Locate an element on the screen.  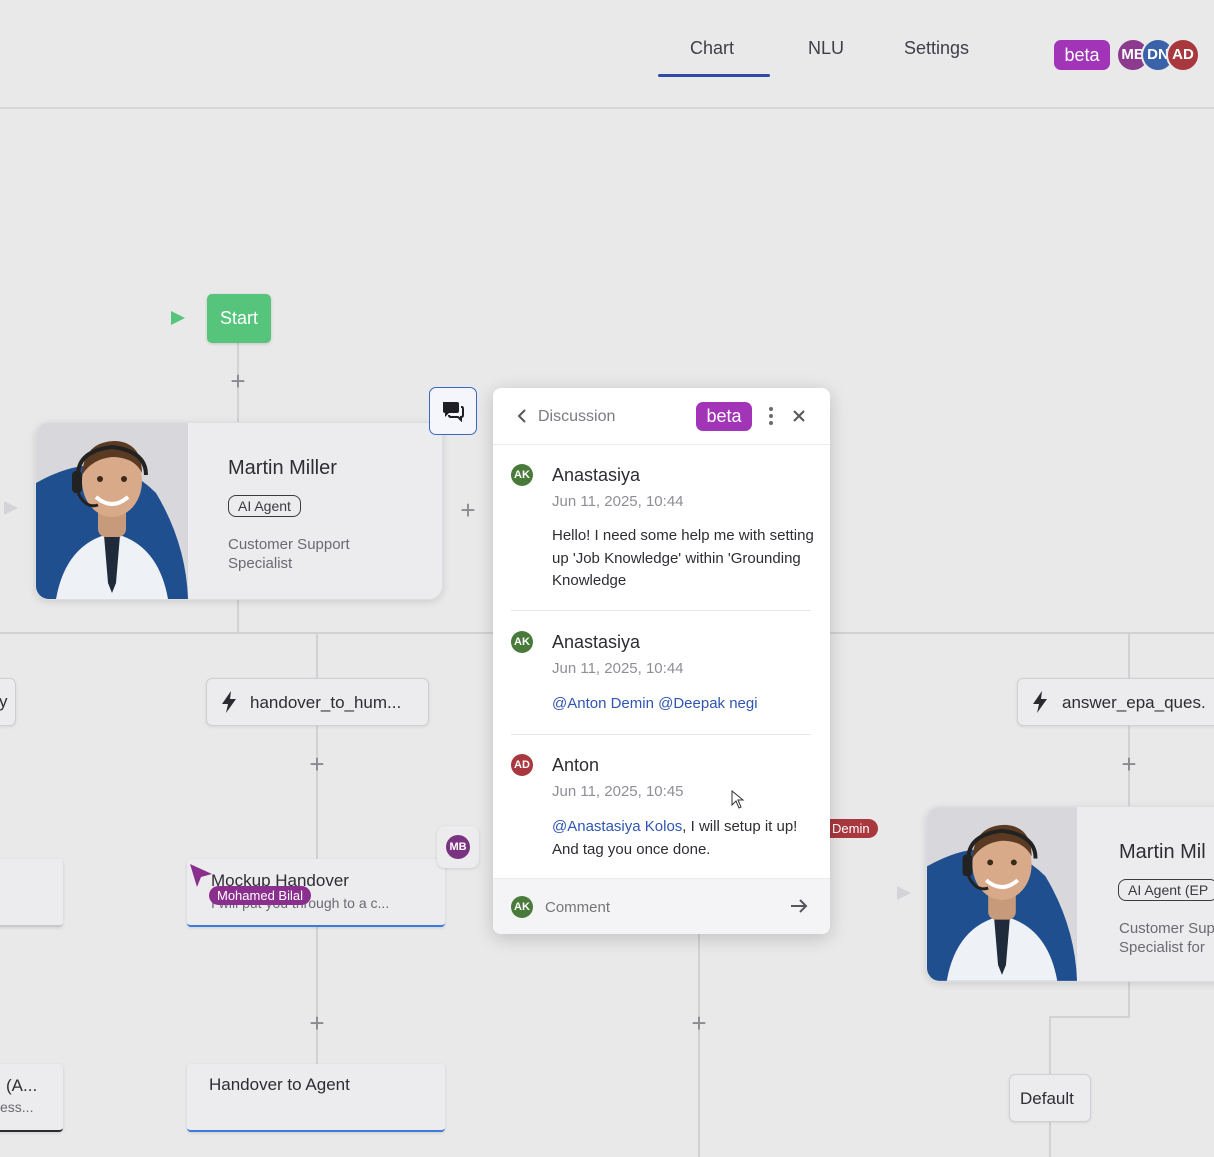
agent-type-tag: AI Agent (EP is located at coordinates (1166, 890).